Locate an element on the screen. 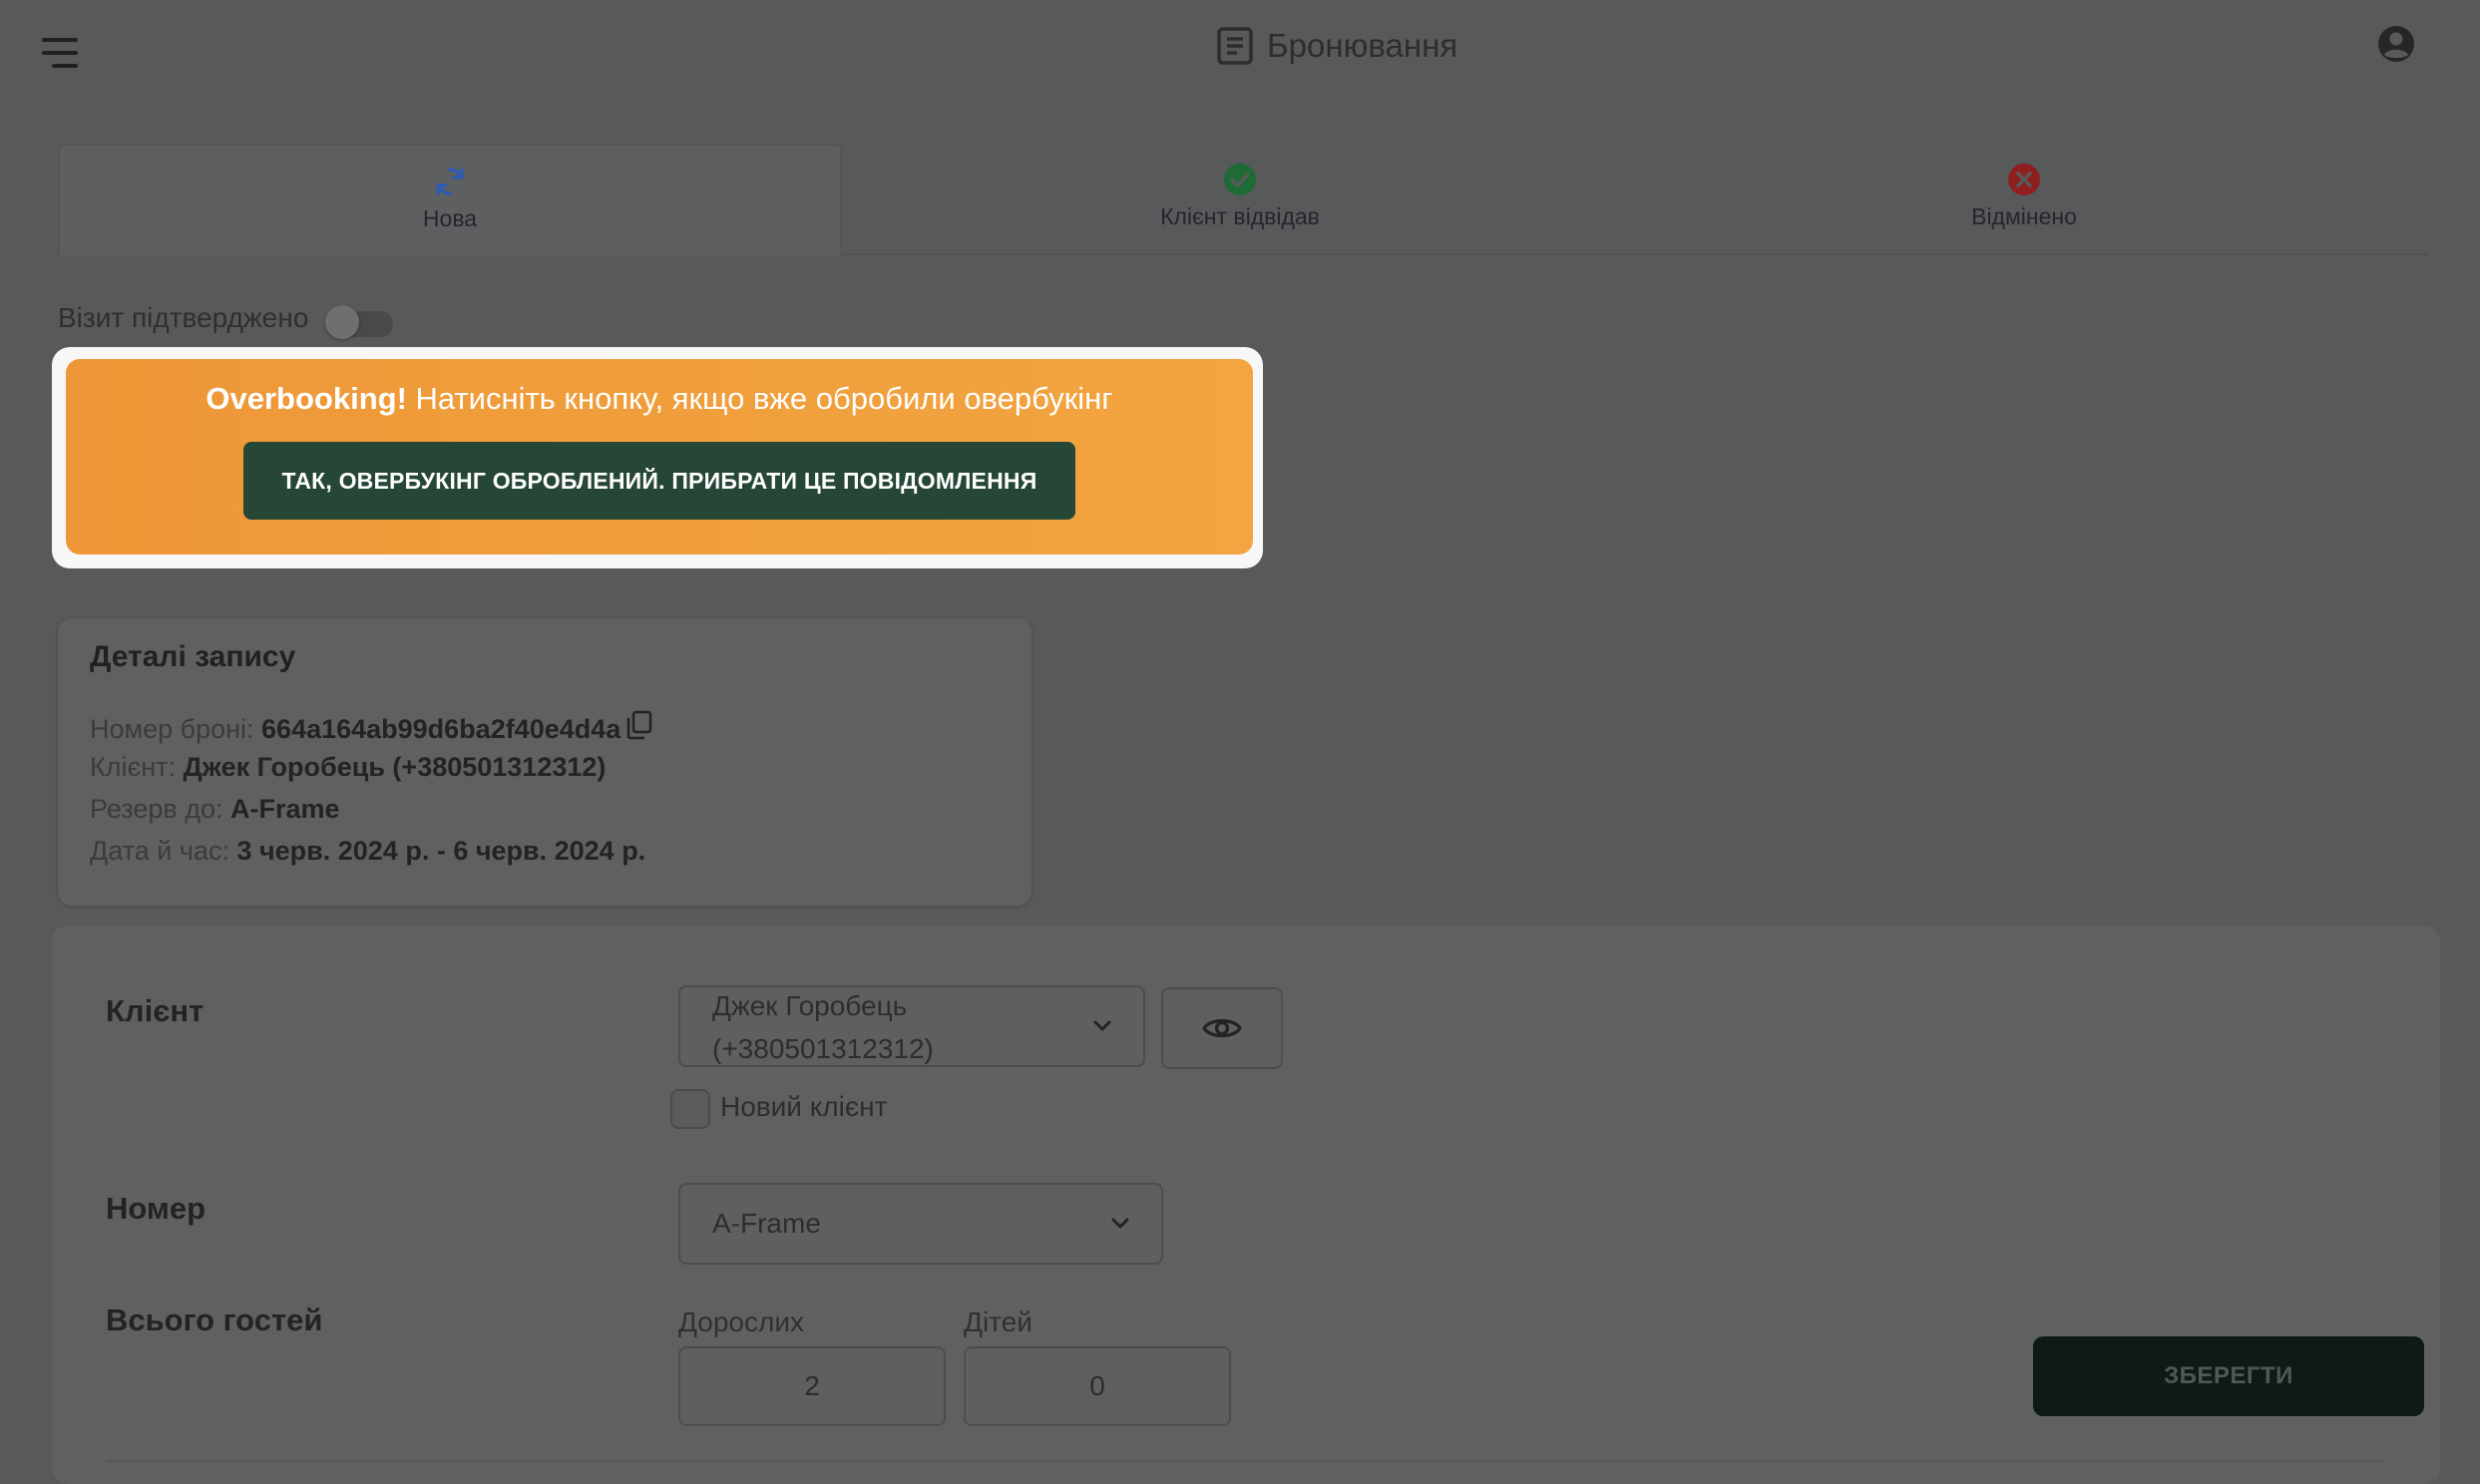 The height and width of the screenshot is (1484, 2480). adults-input: 2 is located at coordinates (812, 1386).